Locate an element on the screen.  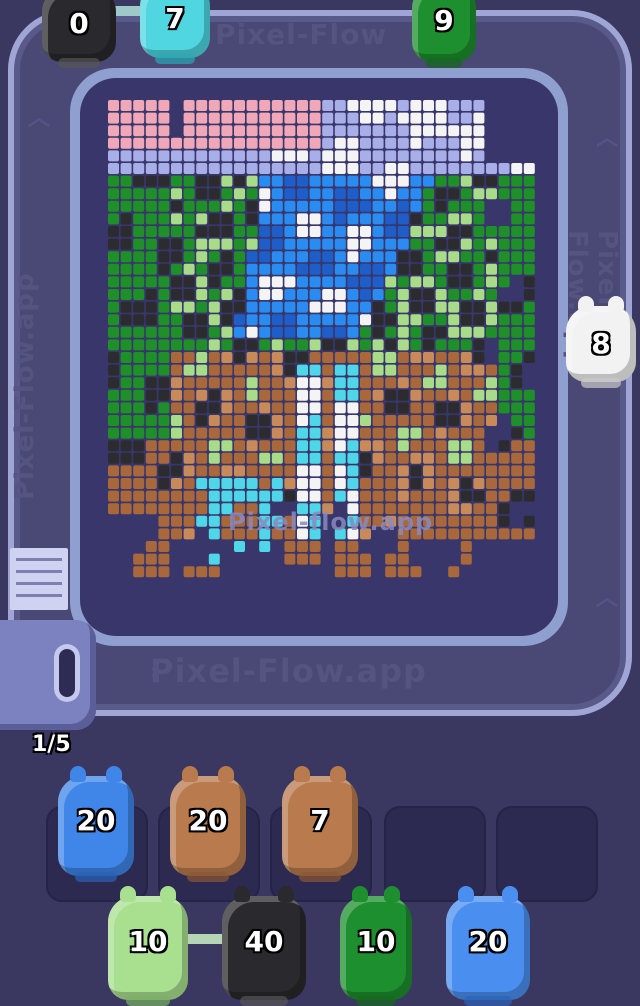
queue-shooter-green: 10 is located at coordinates (376, 946).